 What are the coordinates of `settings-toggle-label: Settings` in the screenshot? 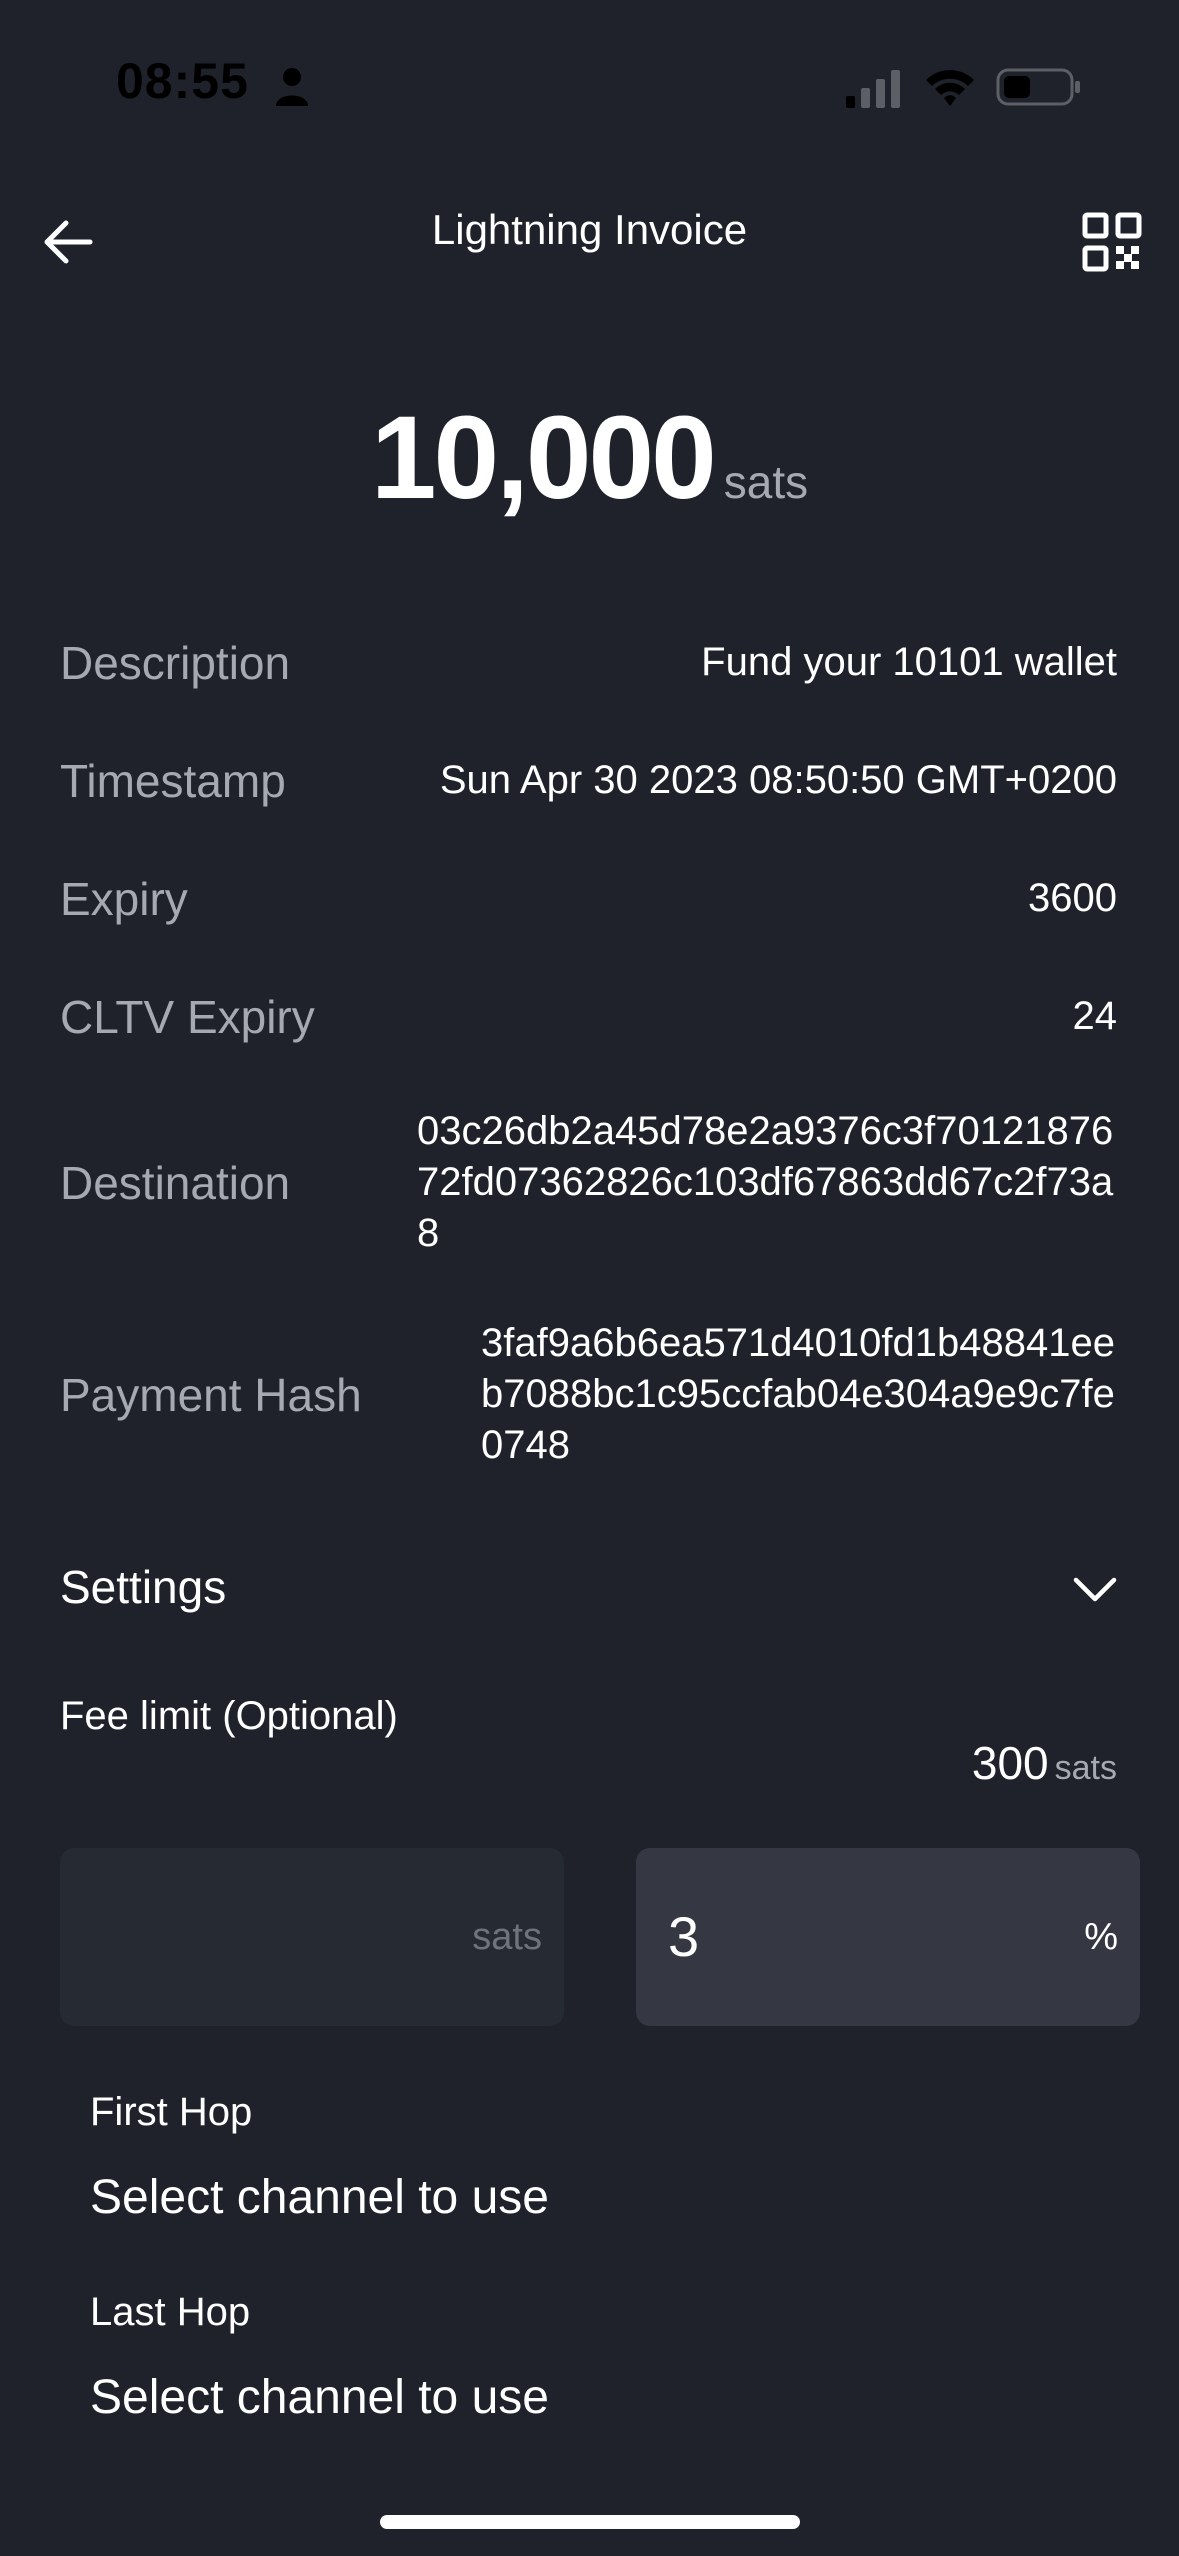 It's located at (143, 1587).